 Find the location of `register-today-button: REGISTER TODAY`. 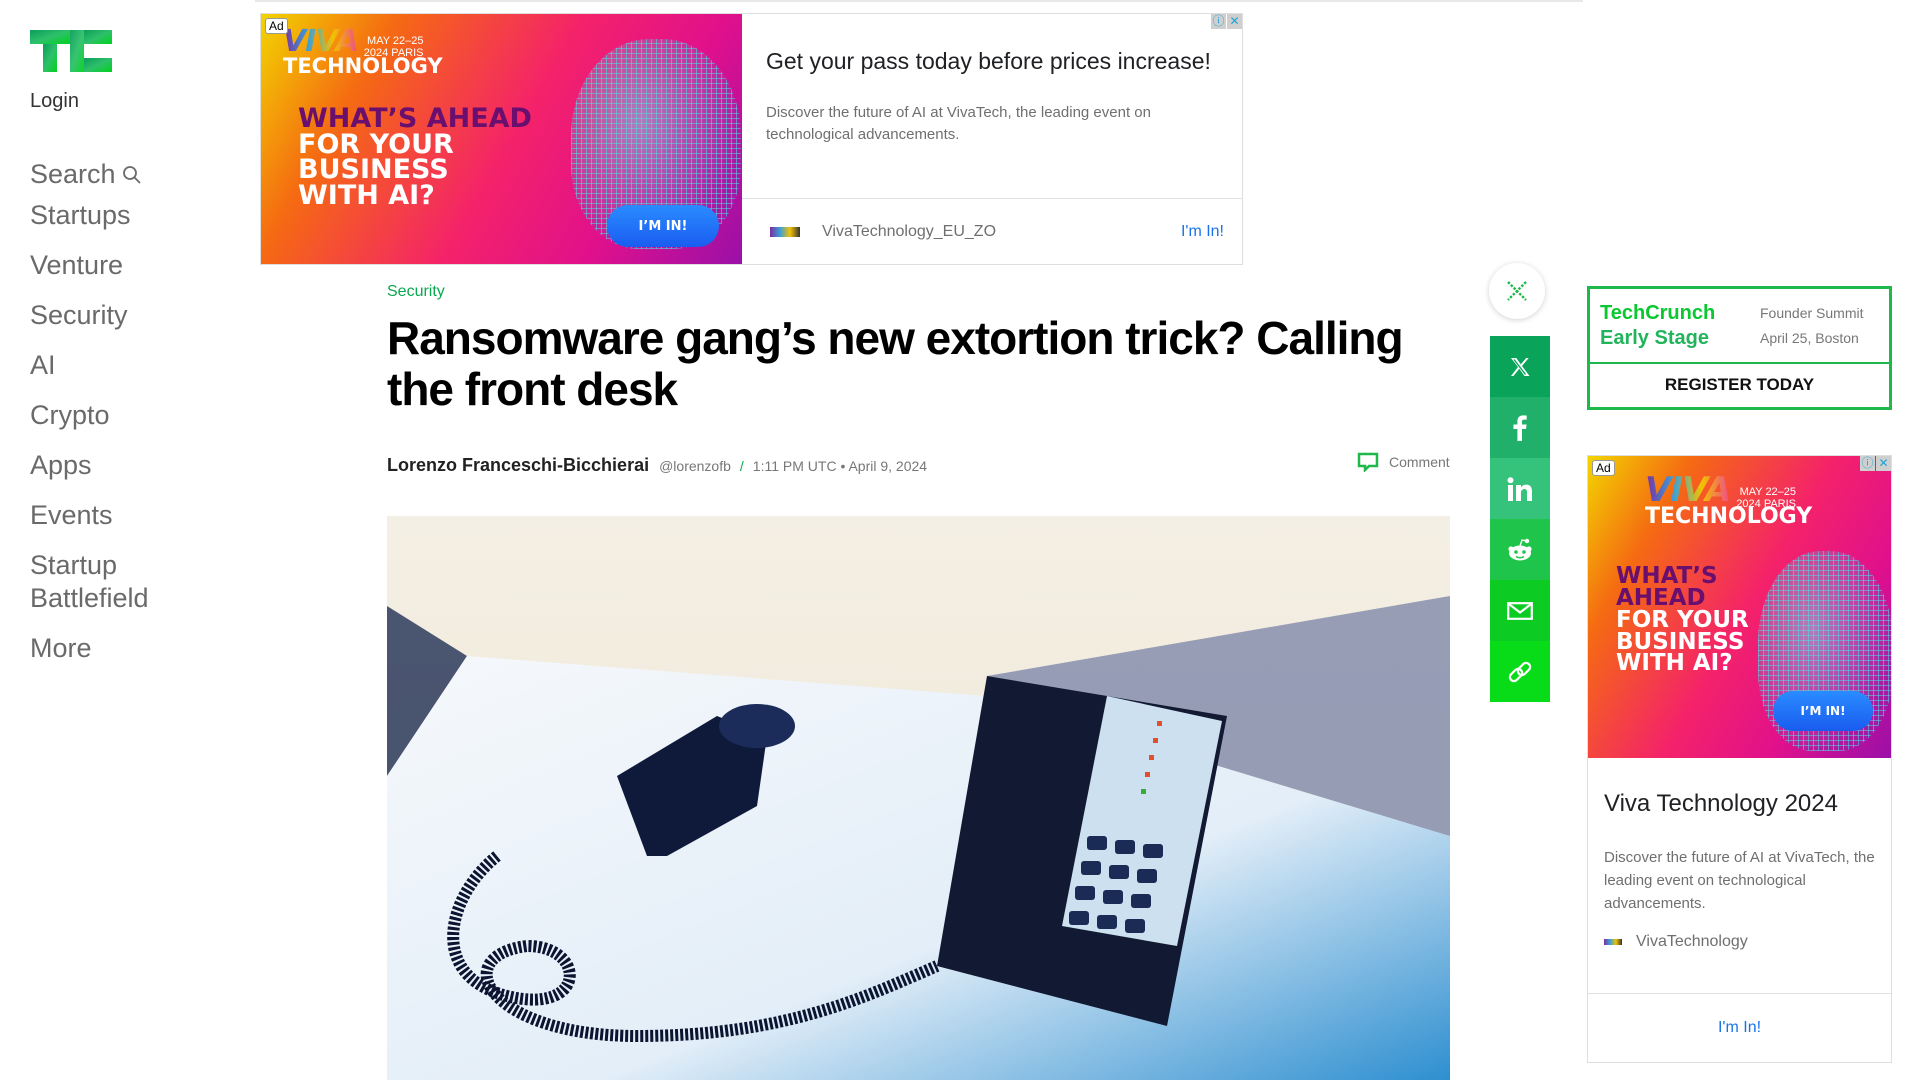

register-today-button: REGISTER TODAY is located at coordinates (1739, 384).